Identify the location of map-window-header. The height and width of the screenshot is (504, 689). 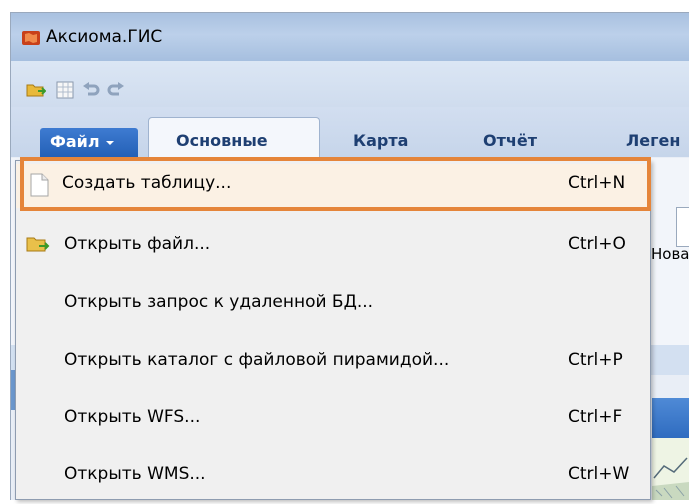
(670, 418).